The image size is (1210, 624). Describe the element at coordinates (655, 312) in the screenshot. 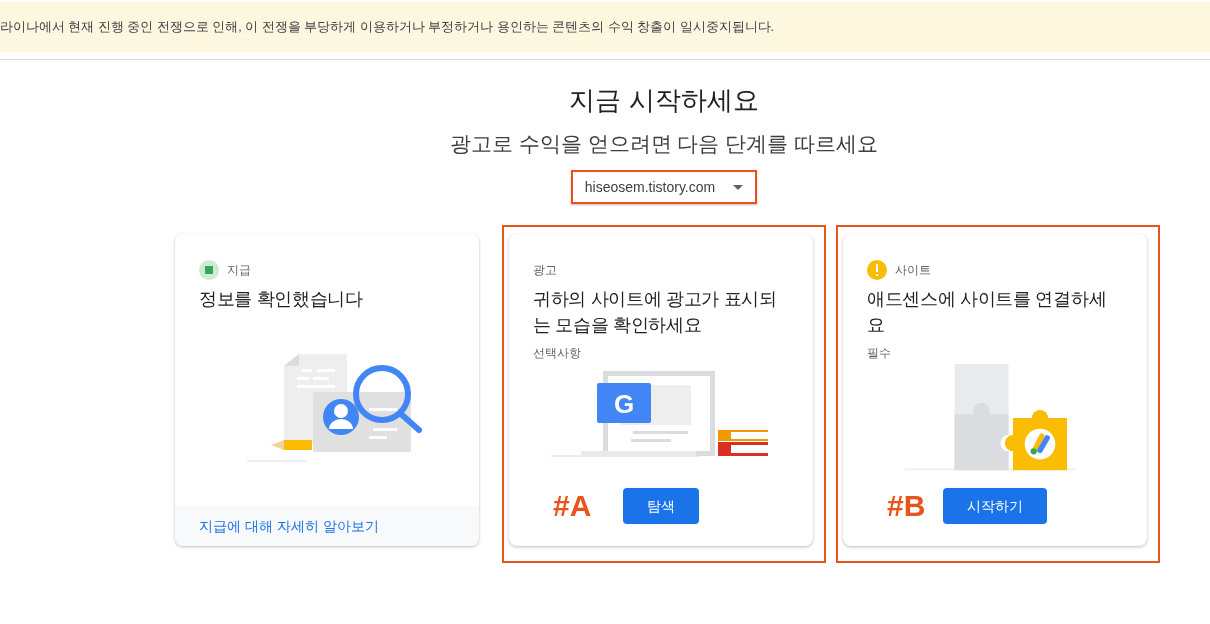

I see `step-title: 귀하의 사이트에 광고가 표시되는 모습을 확인하세요` at that location.